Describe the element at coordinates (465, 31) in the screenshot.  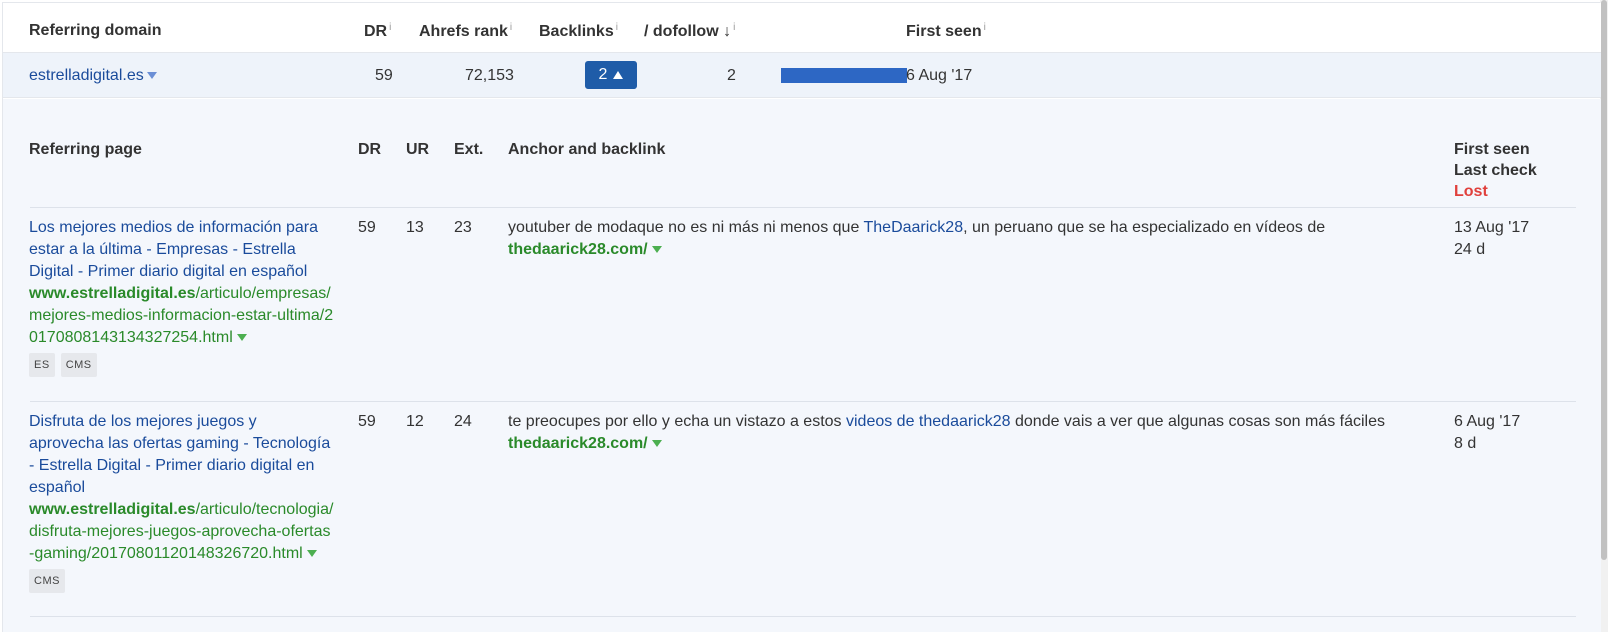
I see `col-ahrefs-rank: Ahrefs rank i` at that location.